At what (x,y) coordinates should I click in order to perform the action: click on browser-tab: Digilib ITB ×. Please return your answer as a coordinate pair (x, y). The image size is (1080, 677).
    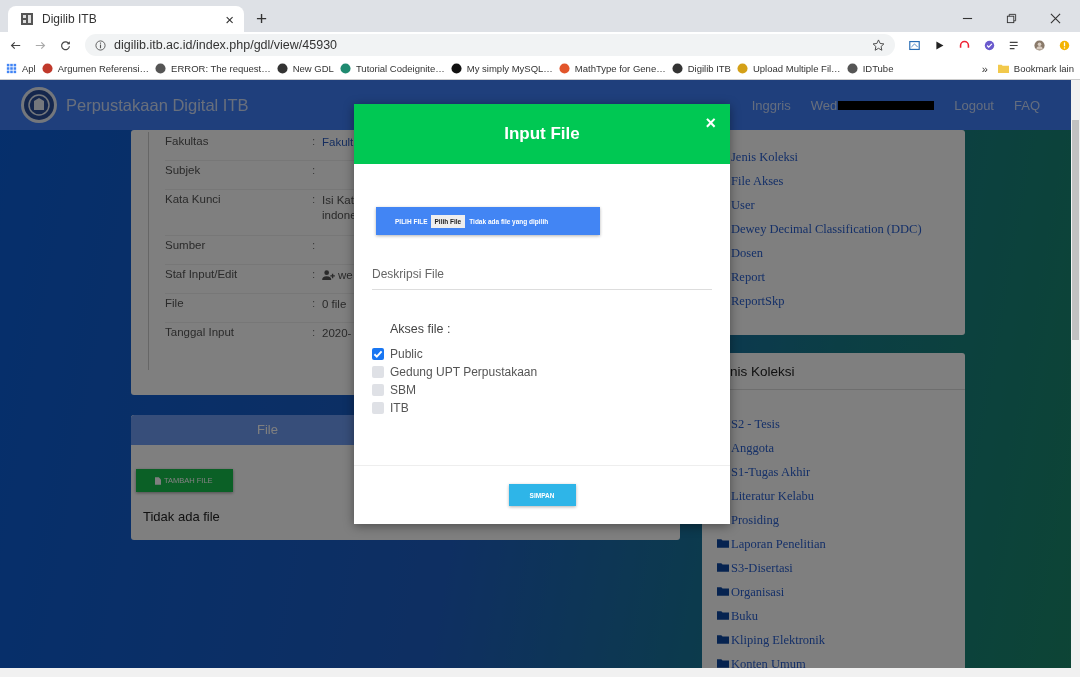
    Looking at the image, I should click on (126, 19).